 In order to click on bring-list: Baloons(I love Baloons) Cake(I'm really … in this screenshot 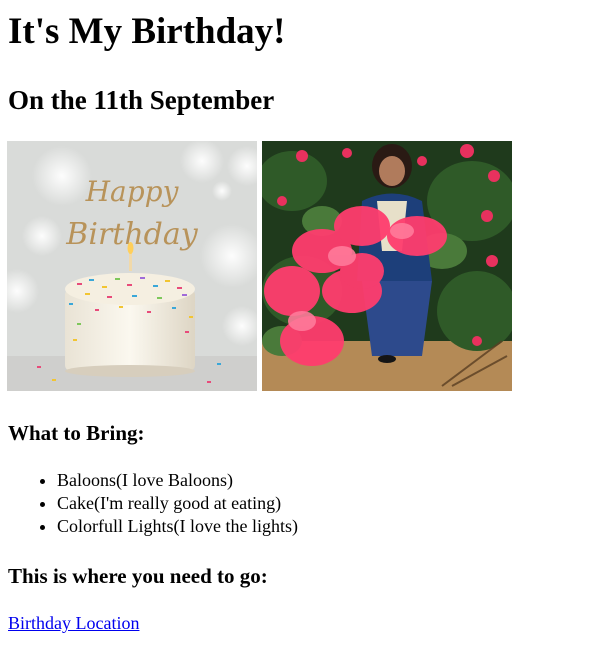, I will do `click(153, 503)`.